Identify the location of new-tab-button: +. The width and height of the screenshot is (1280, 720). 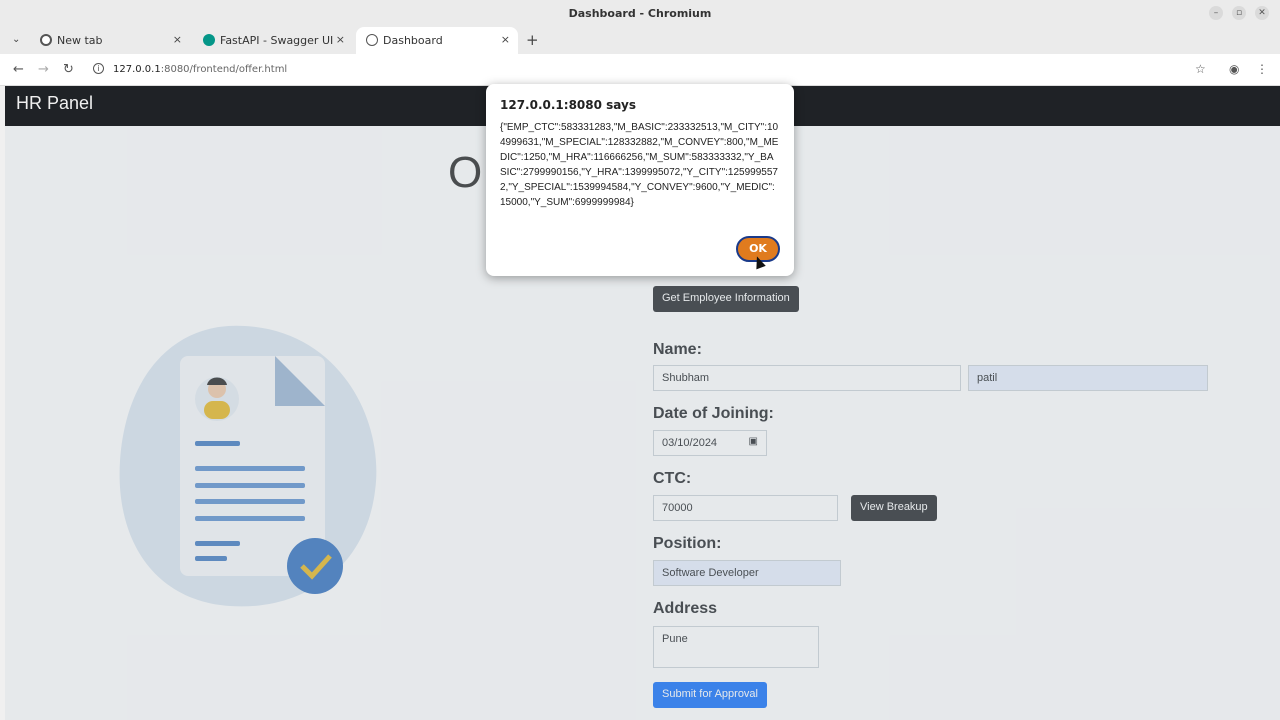
(532, 40).